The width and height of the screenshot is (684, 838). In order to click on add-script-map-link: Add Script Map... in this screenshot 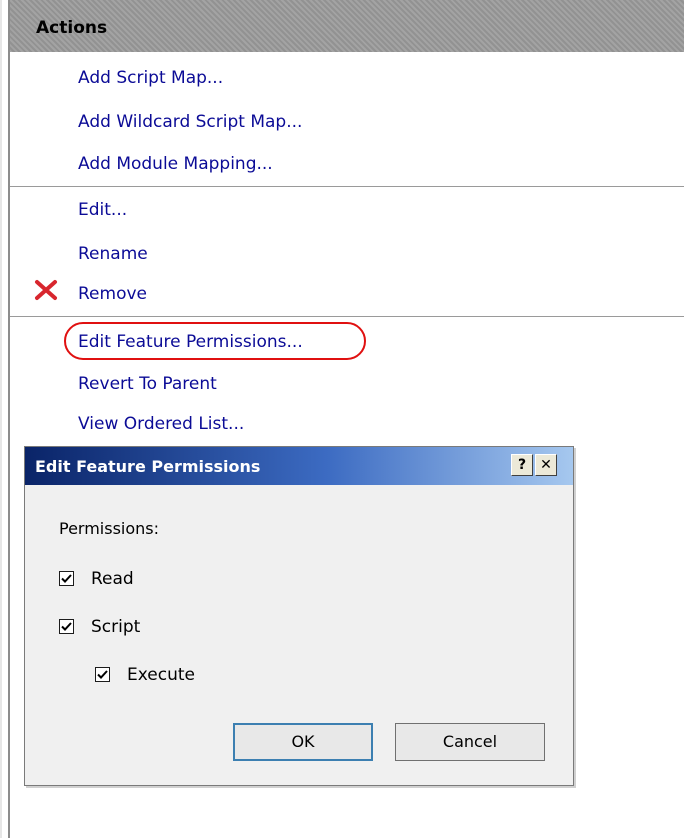, I will do `click(150, 78)`.